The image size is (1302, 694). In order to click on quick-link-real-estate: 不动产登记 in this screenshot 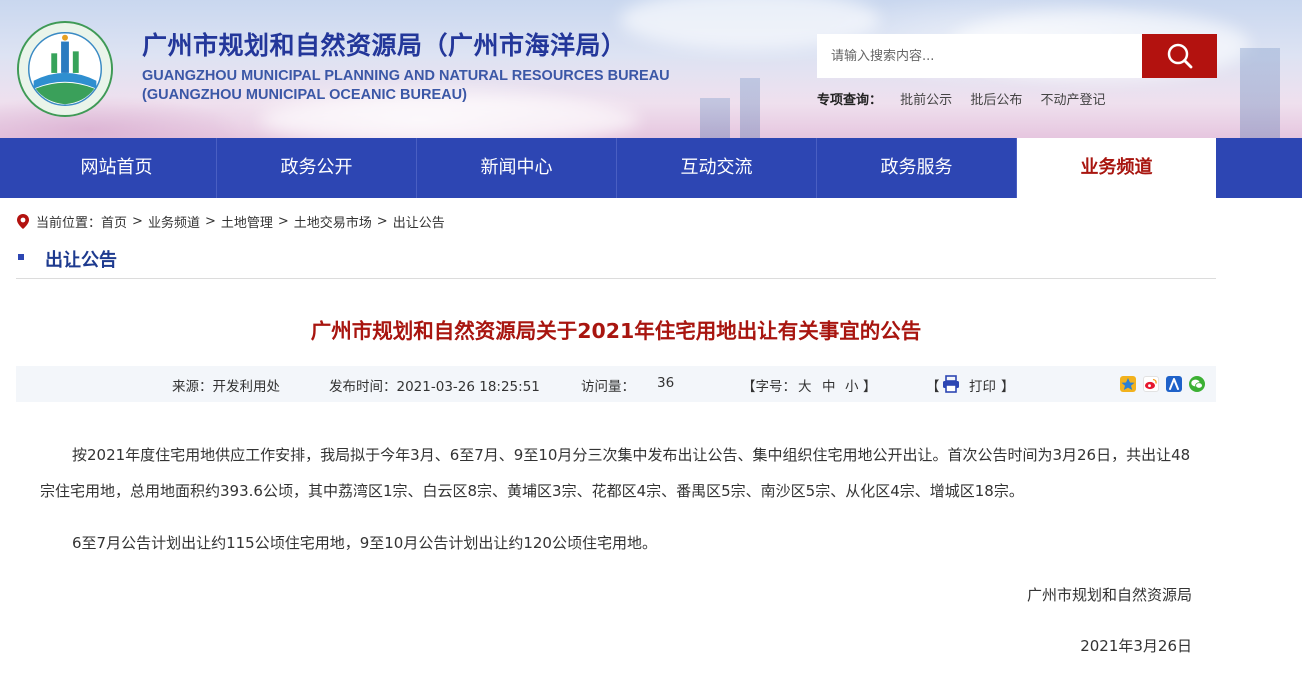, I will do `click(1072, 100)`.